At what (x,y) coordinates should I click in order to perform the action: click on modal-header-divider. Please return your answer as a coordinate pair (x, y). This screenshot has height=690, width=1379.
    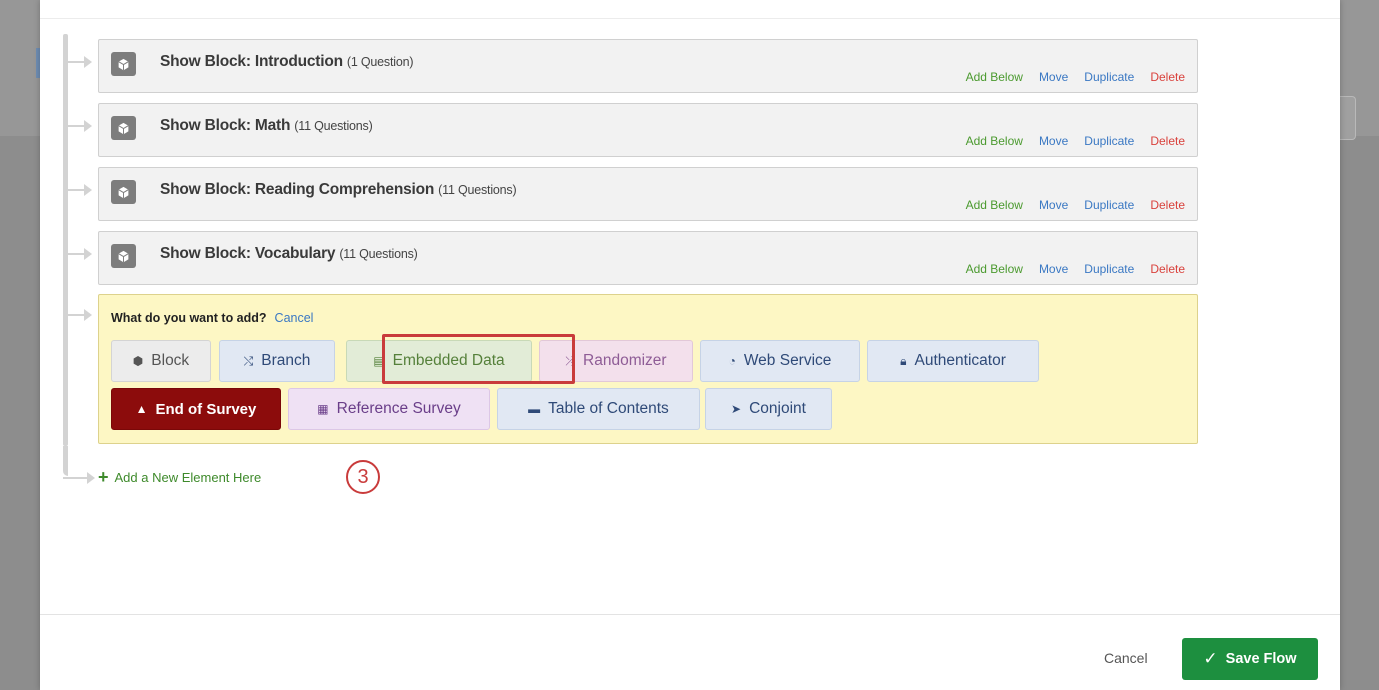
    Looking at the image, I should click on (690, 18).